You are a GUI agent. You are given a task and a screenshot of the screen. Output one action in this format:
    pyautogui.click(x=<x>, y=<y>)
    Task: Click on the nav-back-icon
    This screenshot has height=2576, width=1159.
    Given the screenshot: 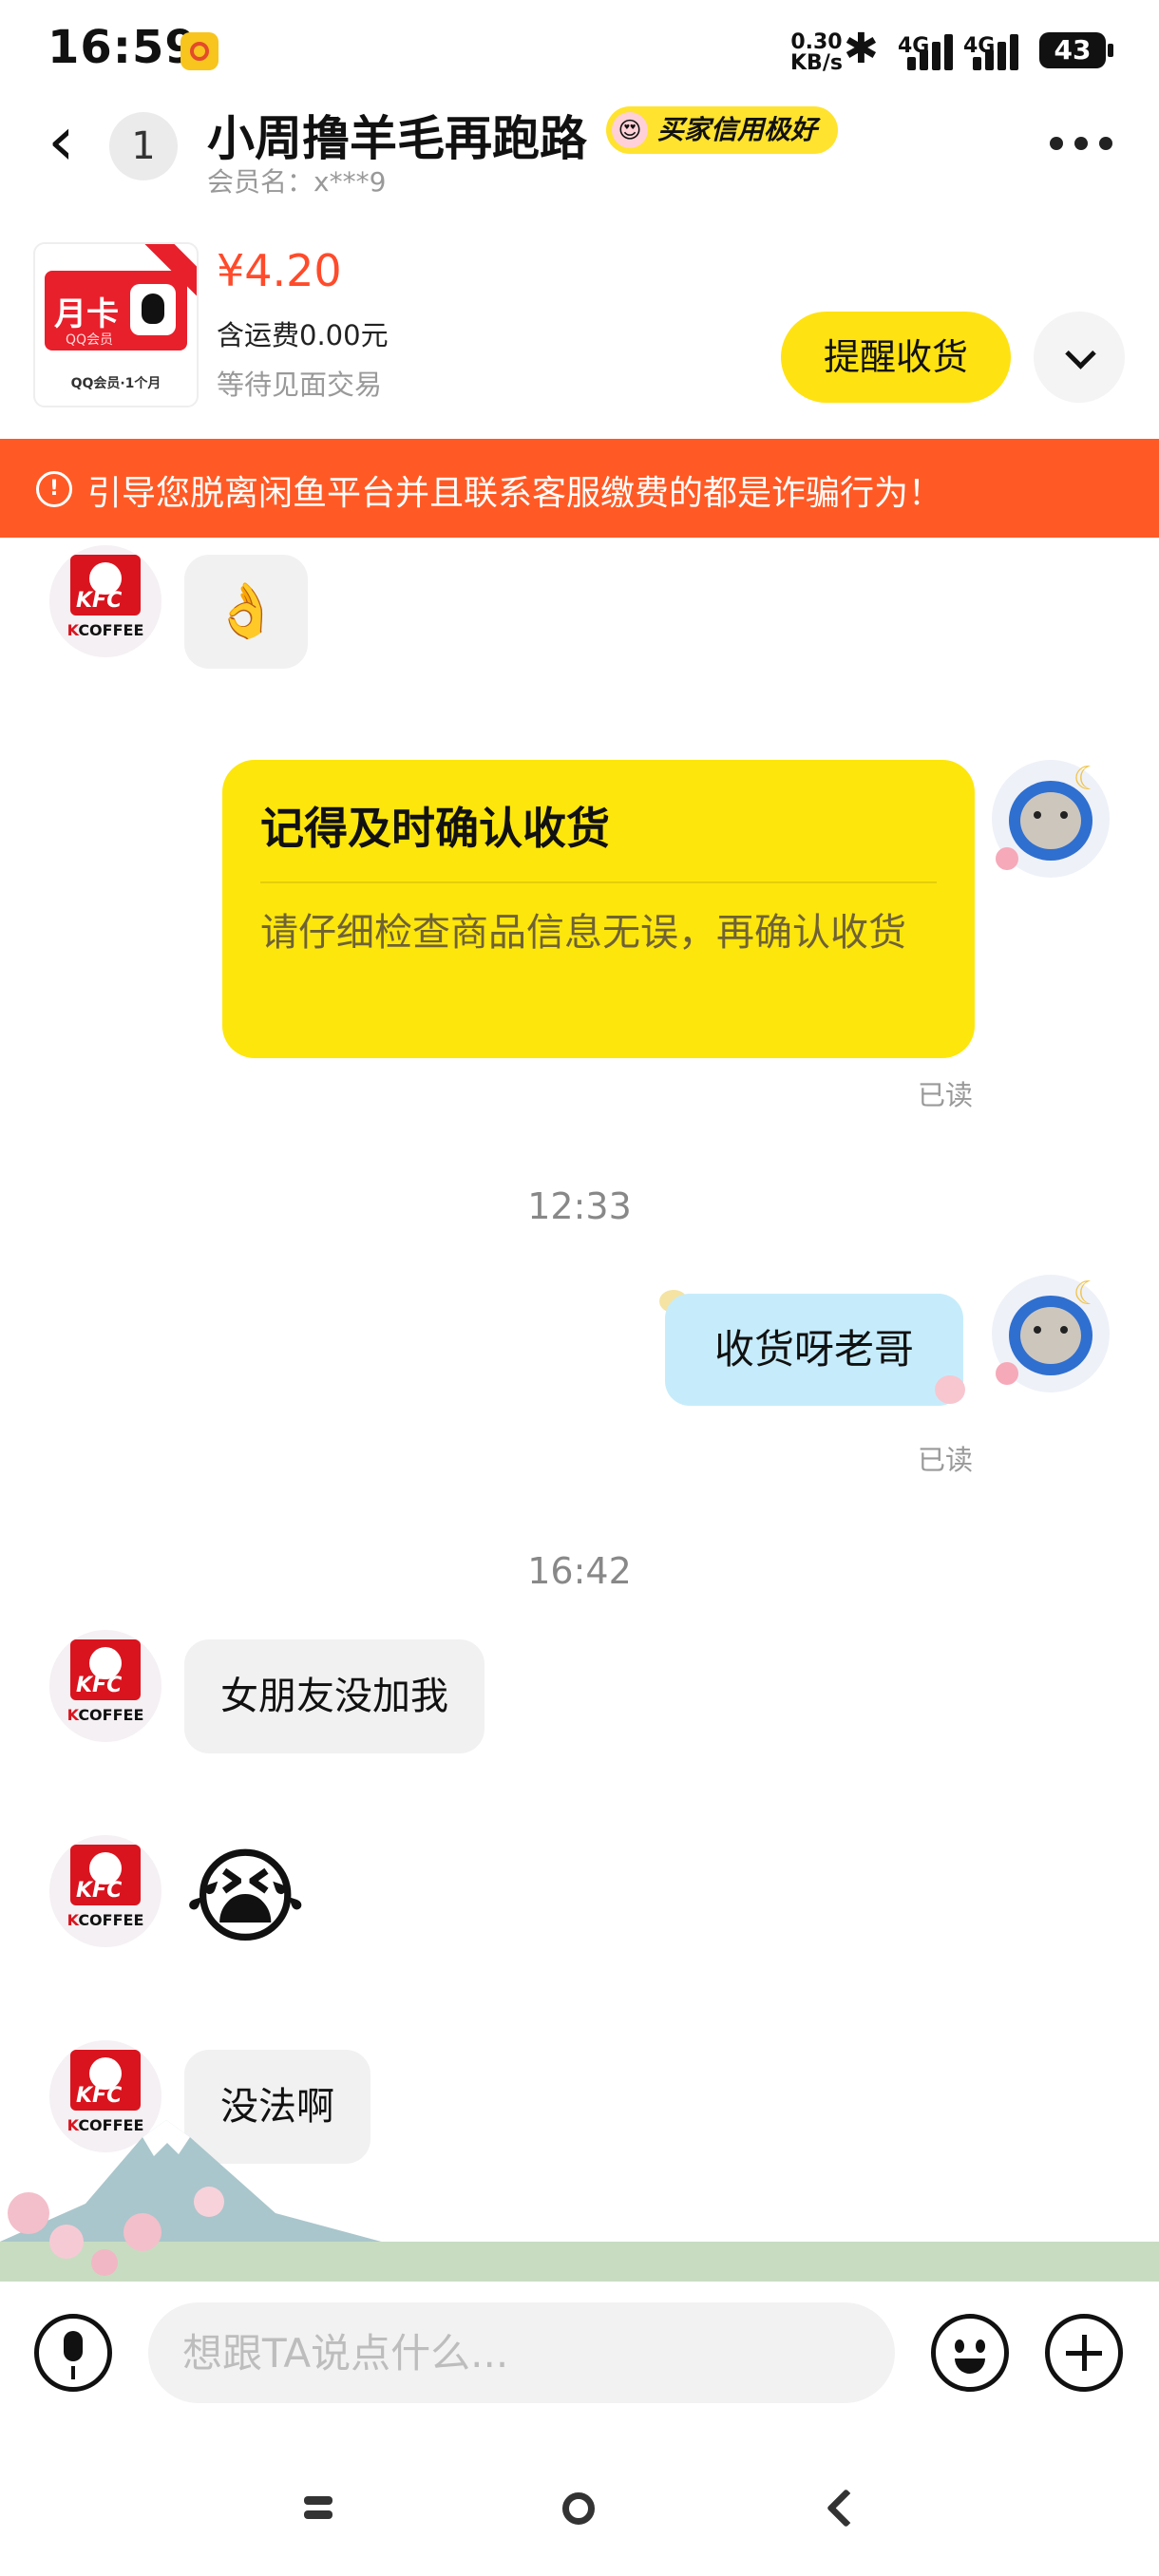 What is the action you would take?
    pyautogui.click(x=846, y=2508)
    